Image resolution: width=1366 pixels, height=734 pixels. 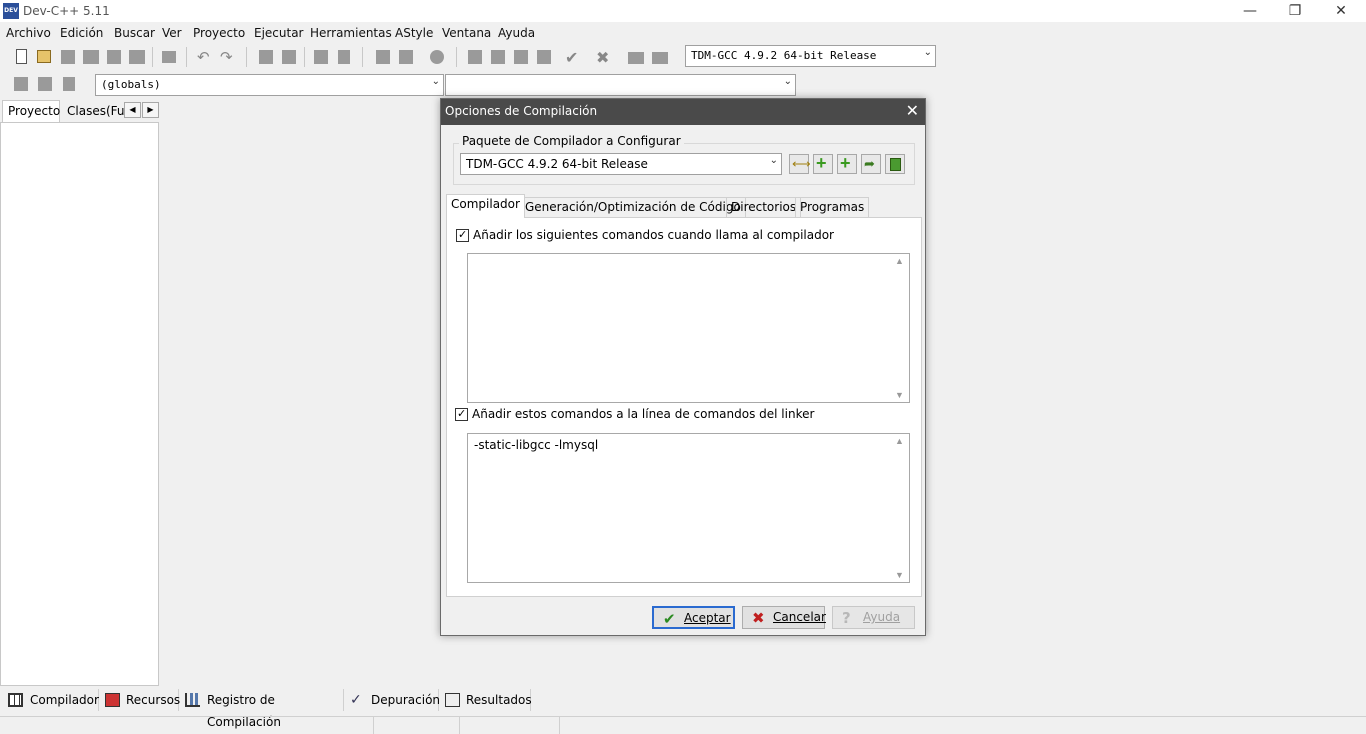 I want to click on find-compiler-sets-button: ⟷, so click(x=800, y=164).